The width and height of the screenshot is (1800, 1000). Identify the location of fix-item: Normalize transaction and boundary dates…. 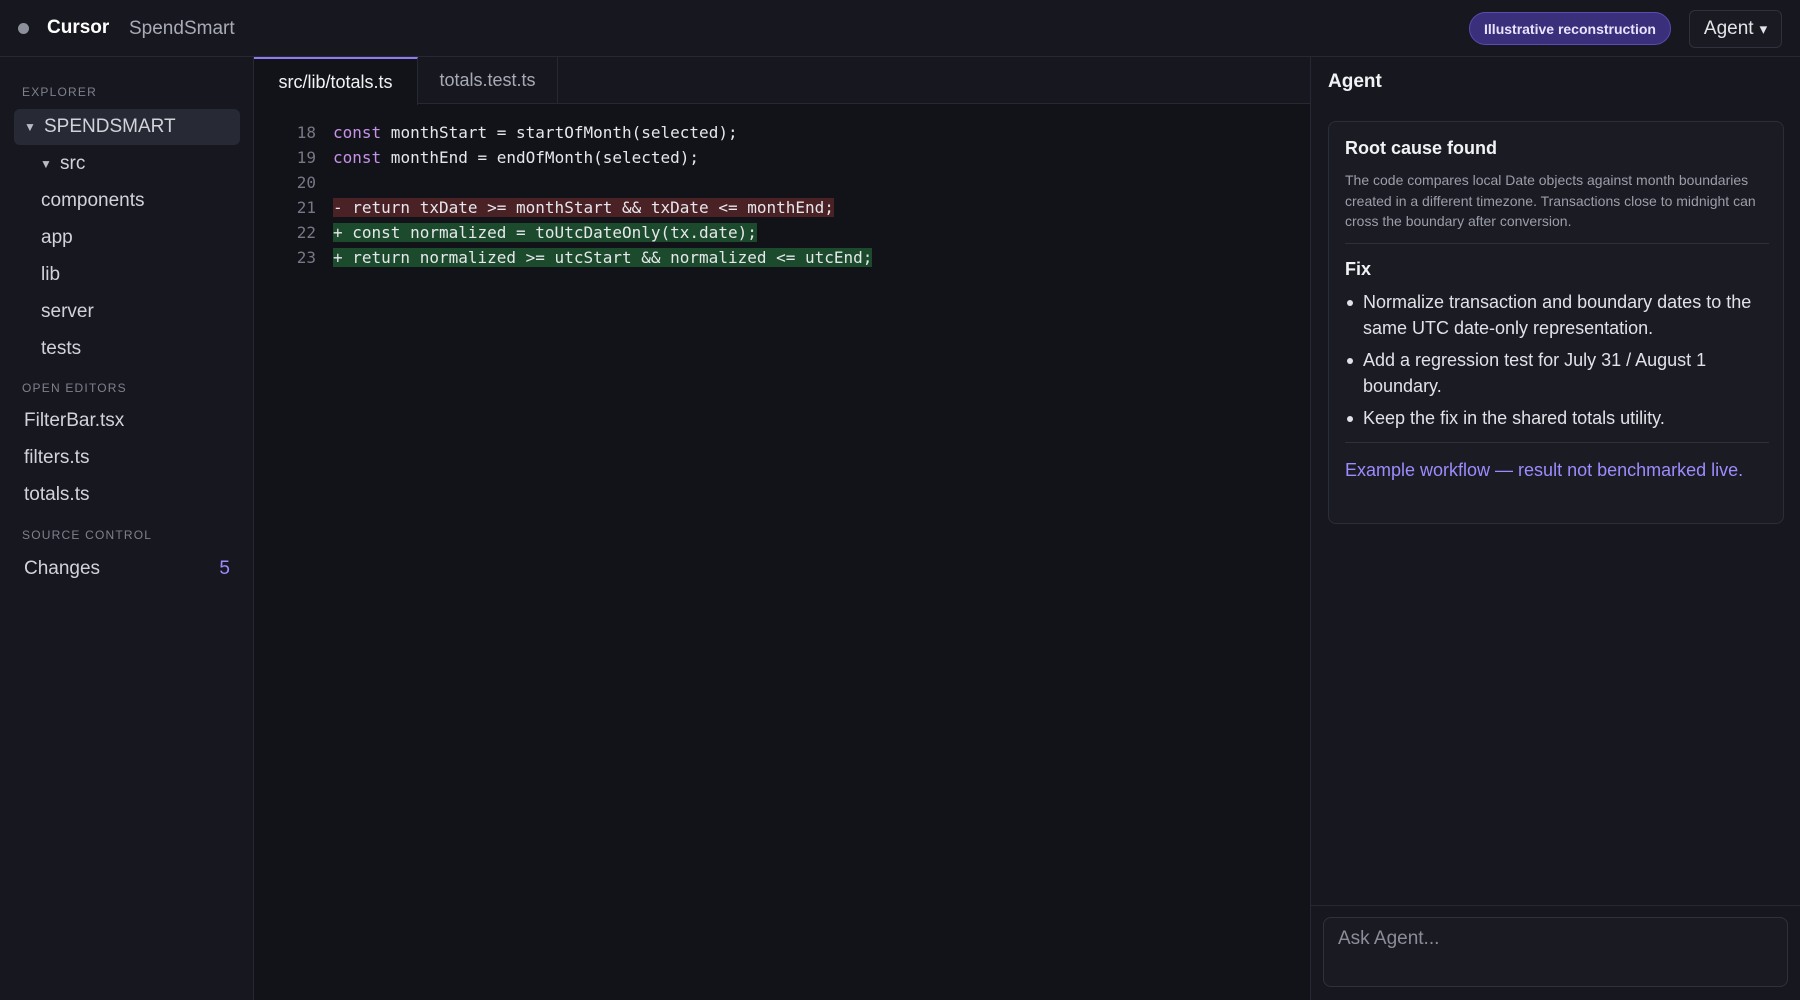
(1557, 315).